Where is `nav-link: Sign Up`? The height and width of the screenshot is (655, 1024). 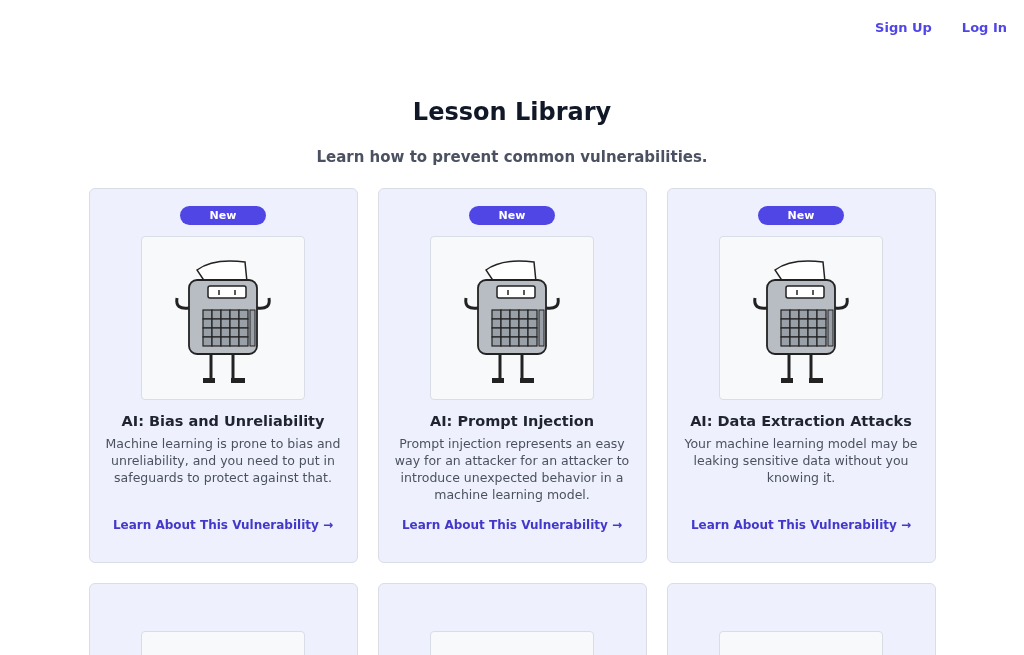 nav-link: Sign Up is located at coordinates (903, 38).